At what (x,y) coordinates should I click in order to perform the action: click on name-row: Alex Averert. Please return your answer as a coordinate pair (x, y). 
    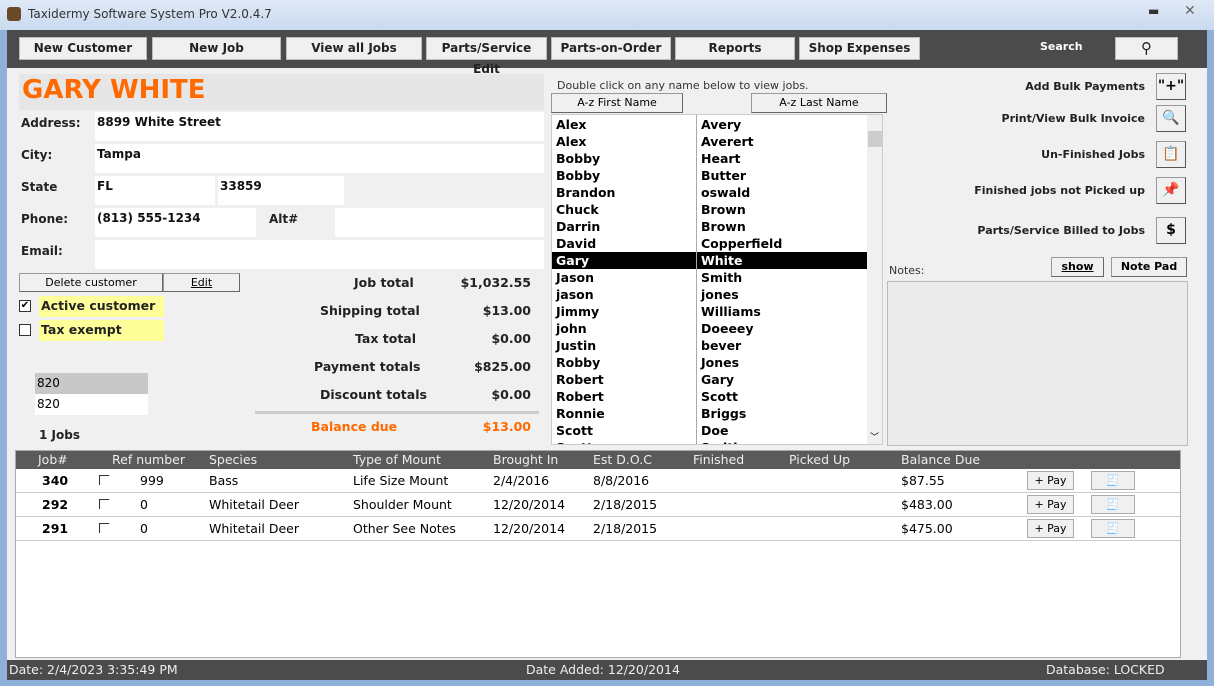
    Looking at the image, I should click on (709, 141).